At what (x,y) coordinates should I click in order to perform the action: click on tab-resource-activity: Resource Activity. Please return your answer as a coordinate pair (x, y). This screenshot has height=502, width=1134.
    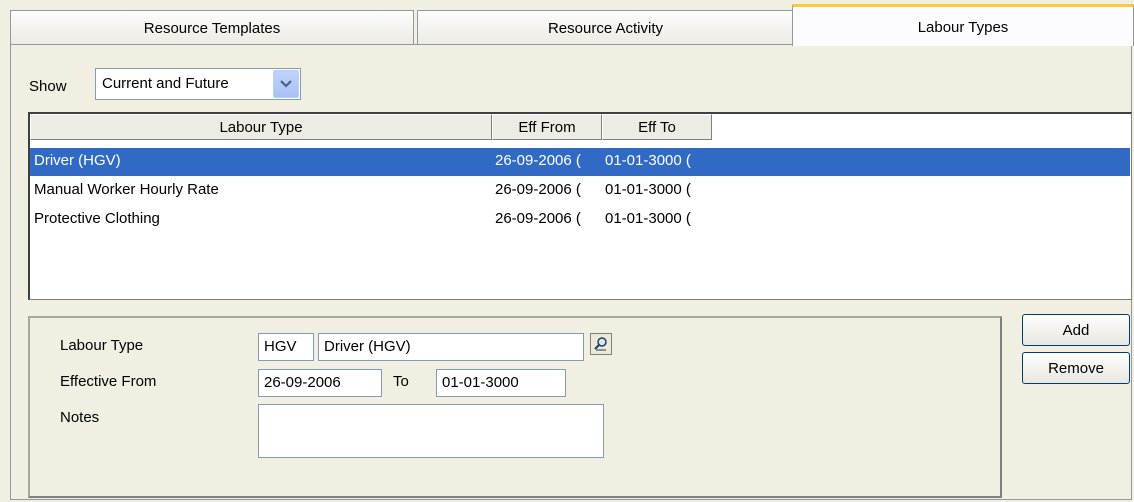
    Looking at the image, I should click on (605, 27).